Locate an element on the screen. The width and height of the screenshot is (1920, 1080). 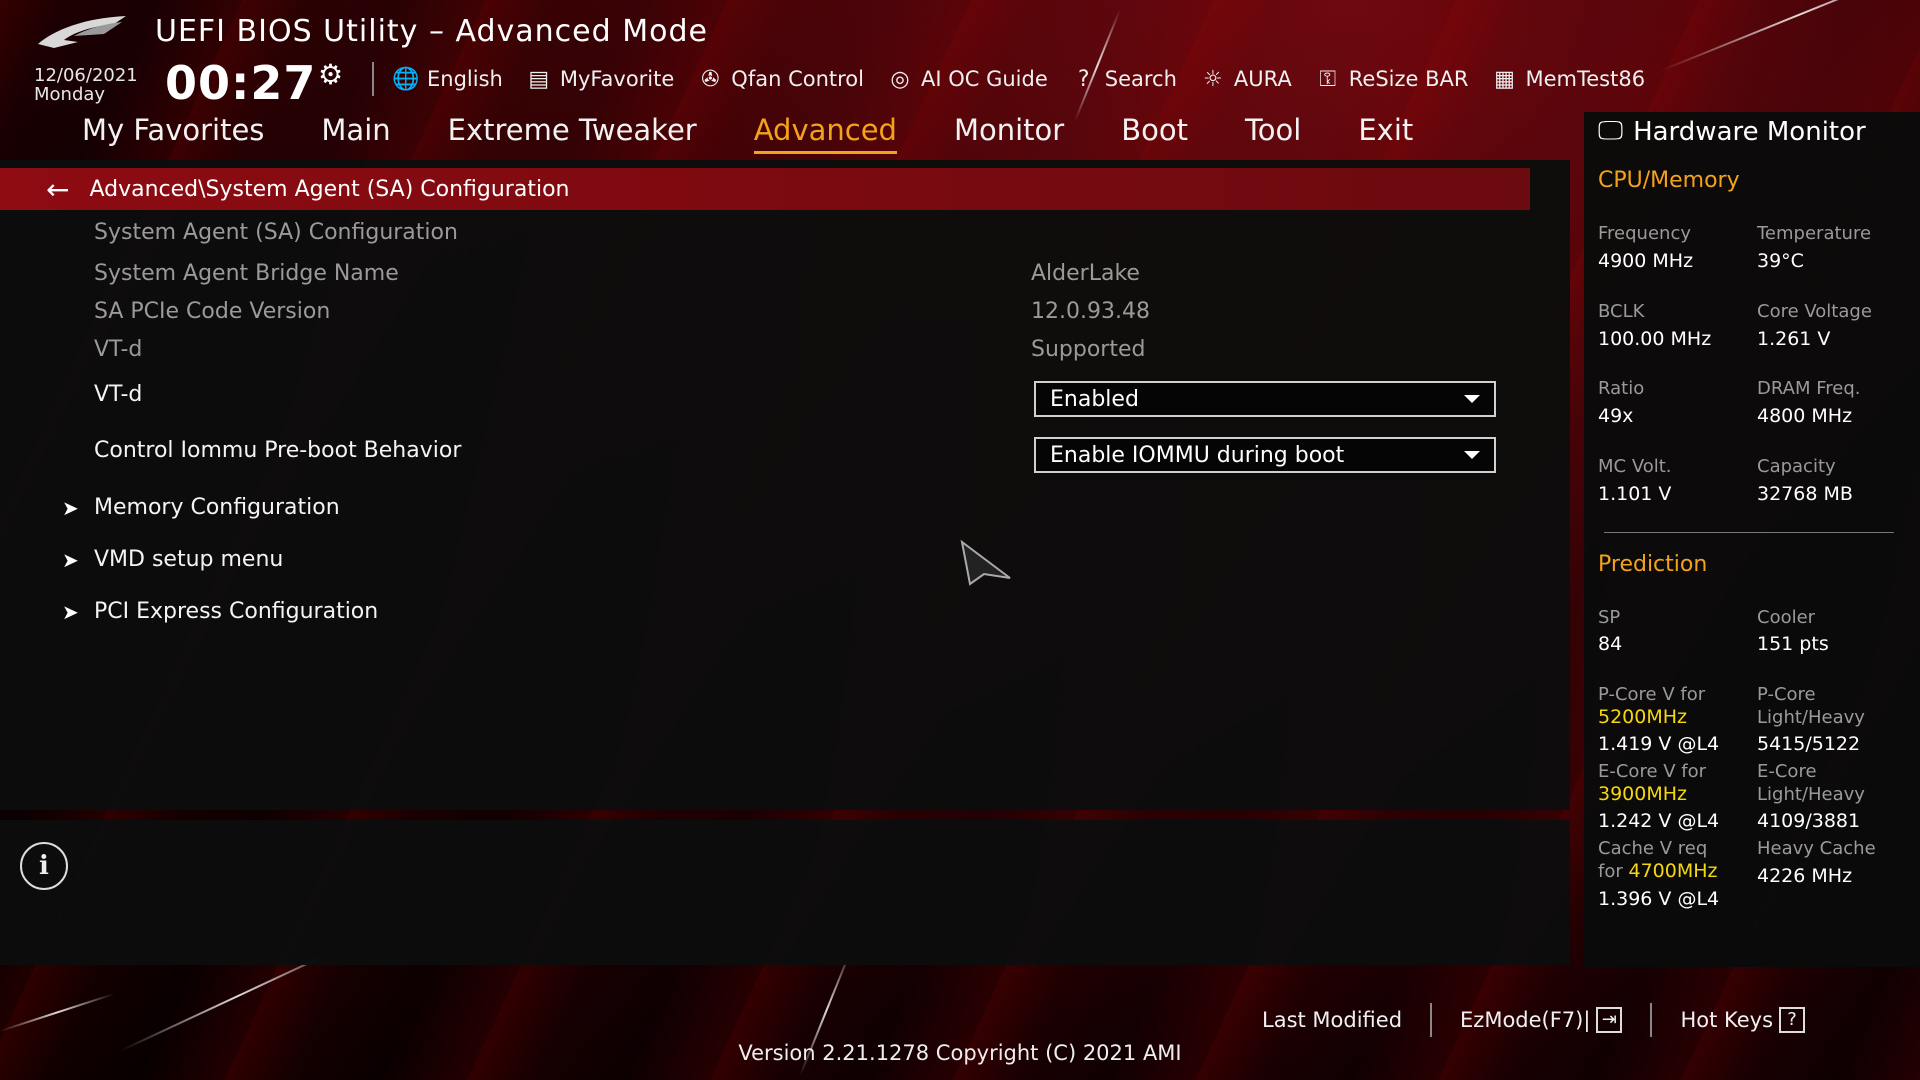
toolbar-item-label: English is located at coordinates (465, 79).